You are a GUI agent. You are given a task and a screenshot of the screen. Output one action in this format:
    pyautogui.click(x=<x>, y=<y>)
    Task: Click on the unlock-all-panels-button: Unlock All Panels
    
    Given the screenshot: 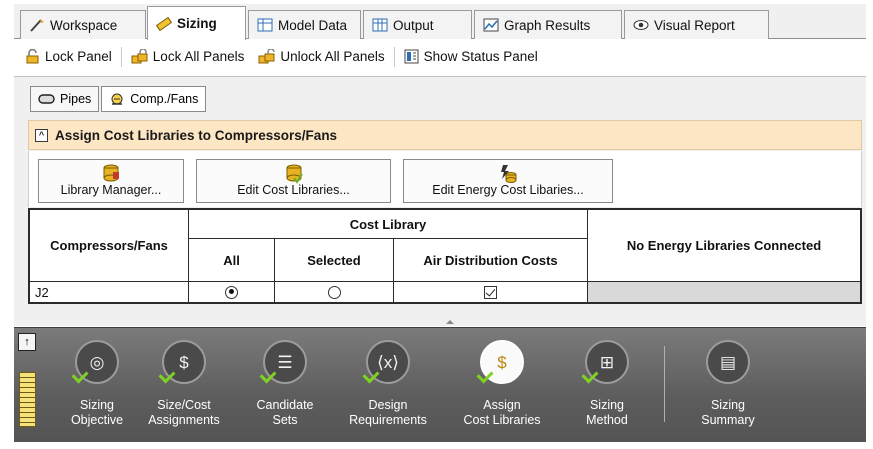 What is the action you would take?
    pyautogui.click(x=321, y=56)
    